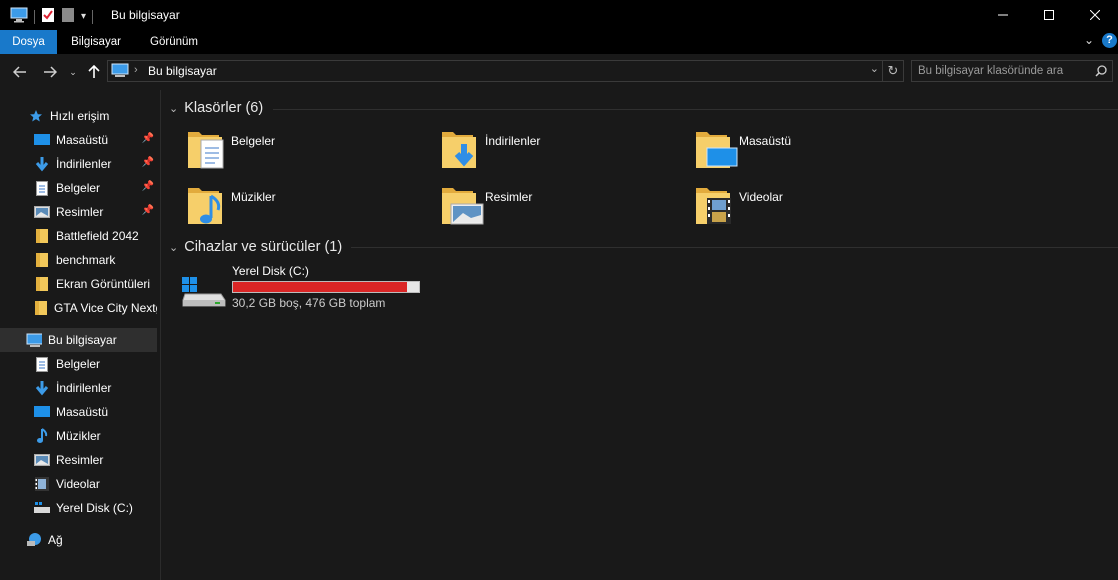 The image size is (1118, 580). What do you see at coordinates (513, 141) in the screenshot?
I see `folder-label: İndirilenler` at bounding box center [513, 141].